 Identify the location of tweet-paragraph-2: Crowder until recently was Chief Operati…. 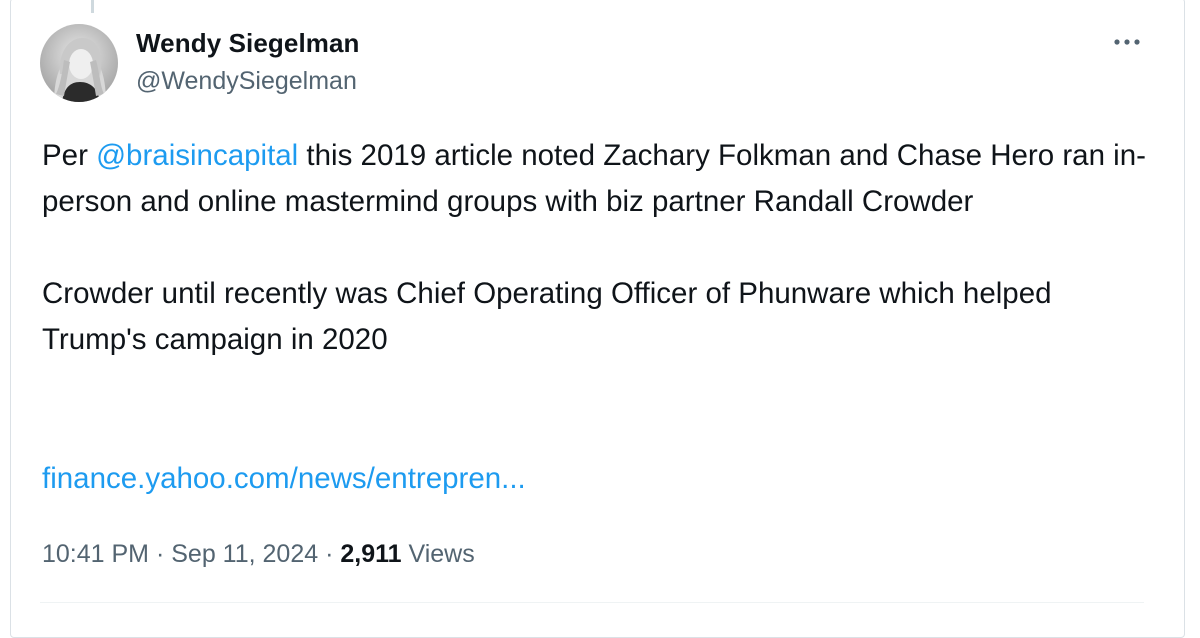
(547, 316).